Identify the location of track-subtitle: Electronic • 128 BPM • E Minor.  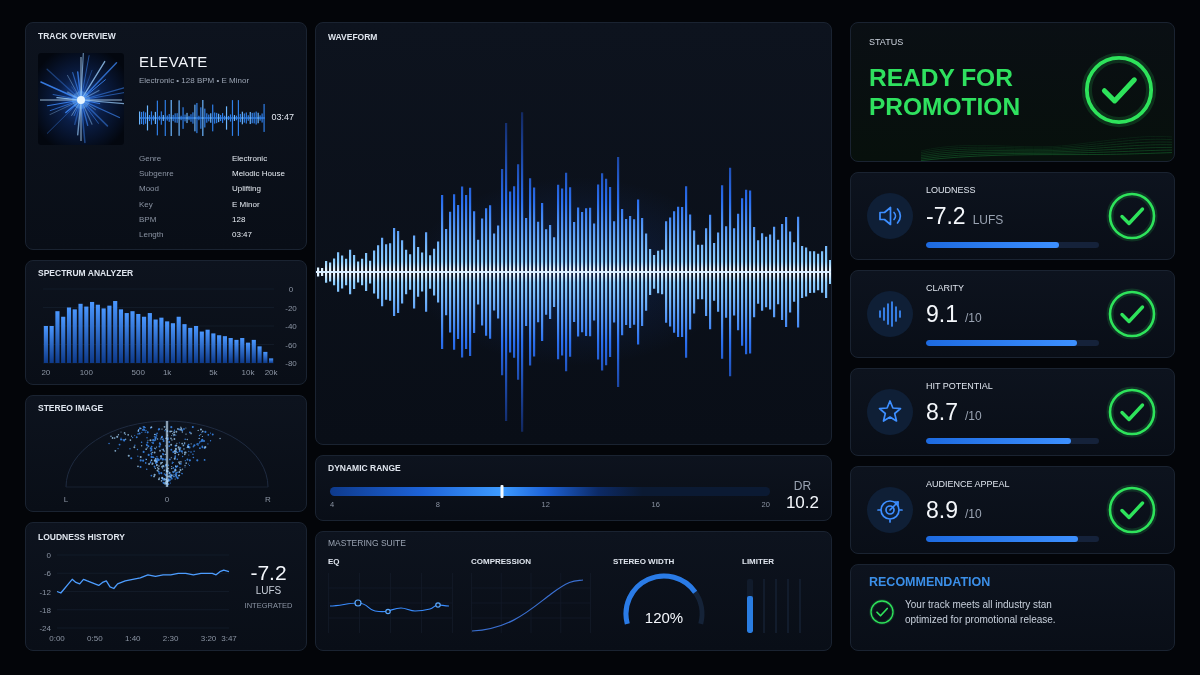
(195, 80).